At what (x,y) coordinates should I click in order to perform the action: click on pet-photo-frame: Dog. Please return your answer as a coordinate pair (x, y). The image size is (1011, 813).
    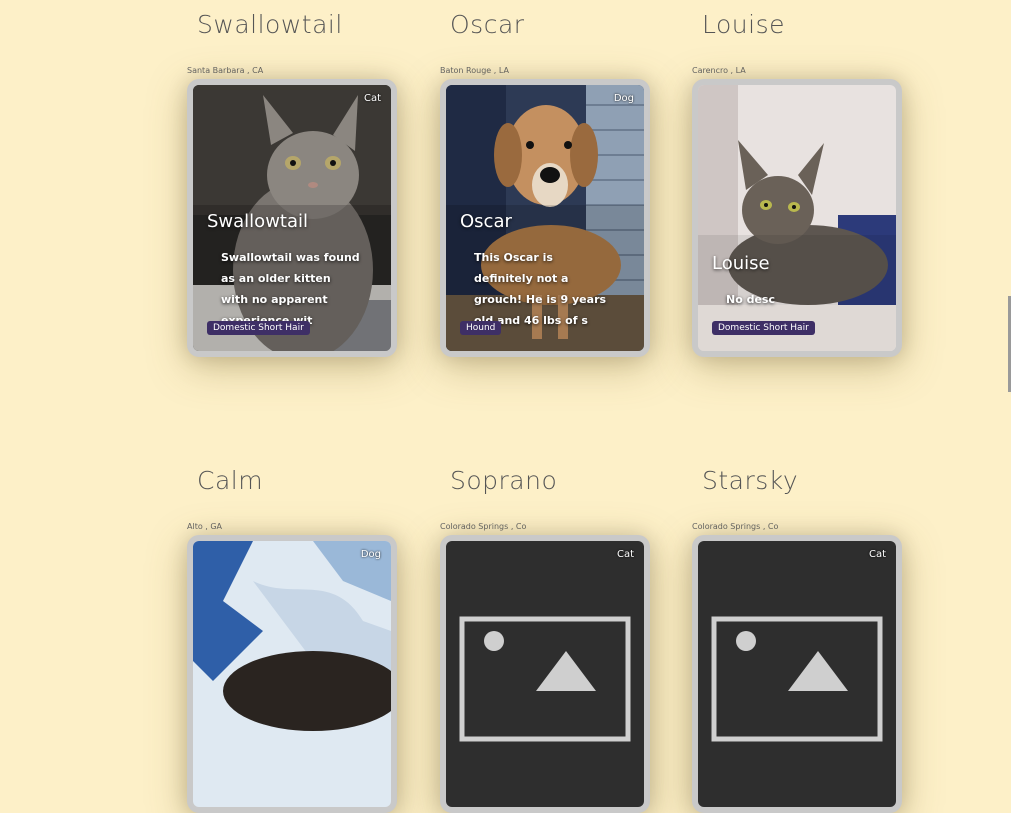
    Looking at the image, I should click on (292, 674).